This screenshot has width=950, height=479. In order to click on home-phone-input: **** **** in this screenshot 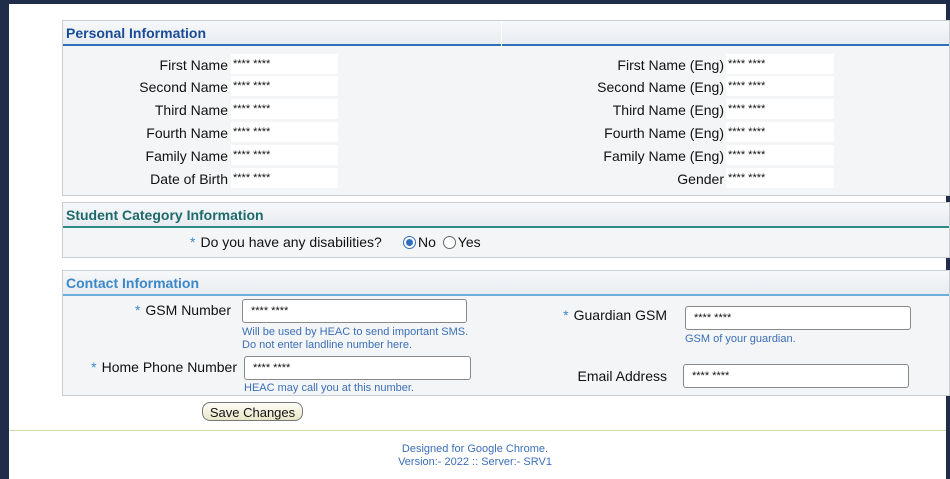, I will do `click(357, 368)`.